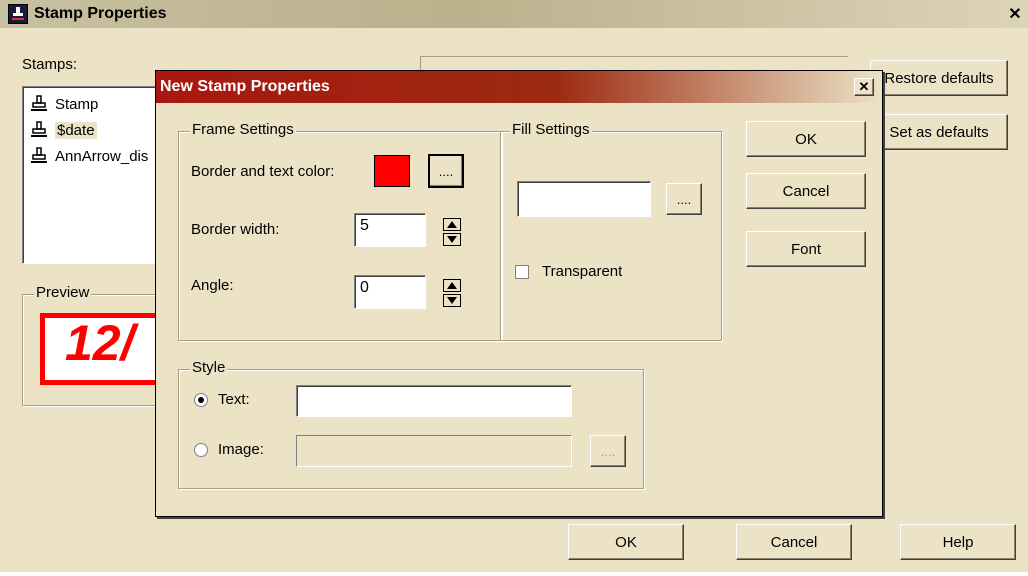 The image size is (1028, 576). What do you see at coordinates (212, 285) in the screenshot?
I see `angle-label: Angle:` at bounding box center [212, 285].